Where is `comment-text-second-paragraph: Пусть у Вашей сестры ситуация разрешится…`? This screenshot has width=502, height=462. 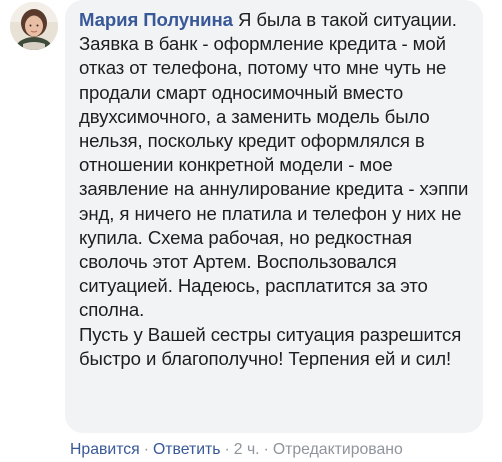 comment-text-second-paragraph: Пусть у Вашей сестры ситуация разрешится… is located at coordinates (270, 346).